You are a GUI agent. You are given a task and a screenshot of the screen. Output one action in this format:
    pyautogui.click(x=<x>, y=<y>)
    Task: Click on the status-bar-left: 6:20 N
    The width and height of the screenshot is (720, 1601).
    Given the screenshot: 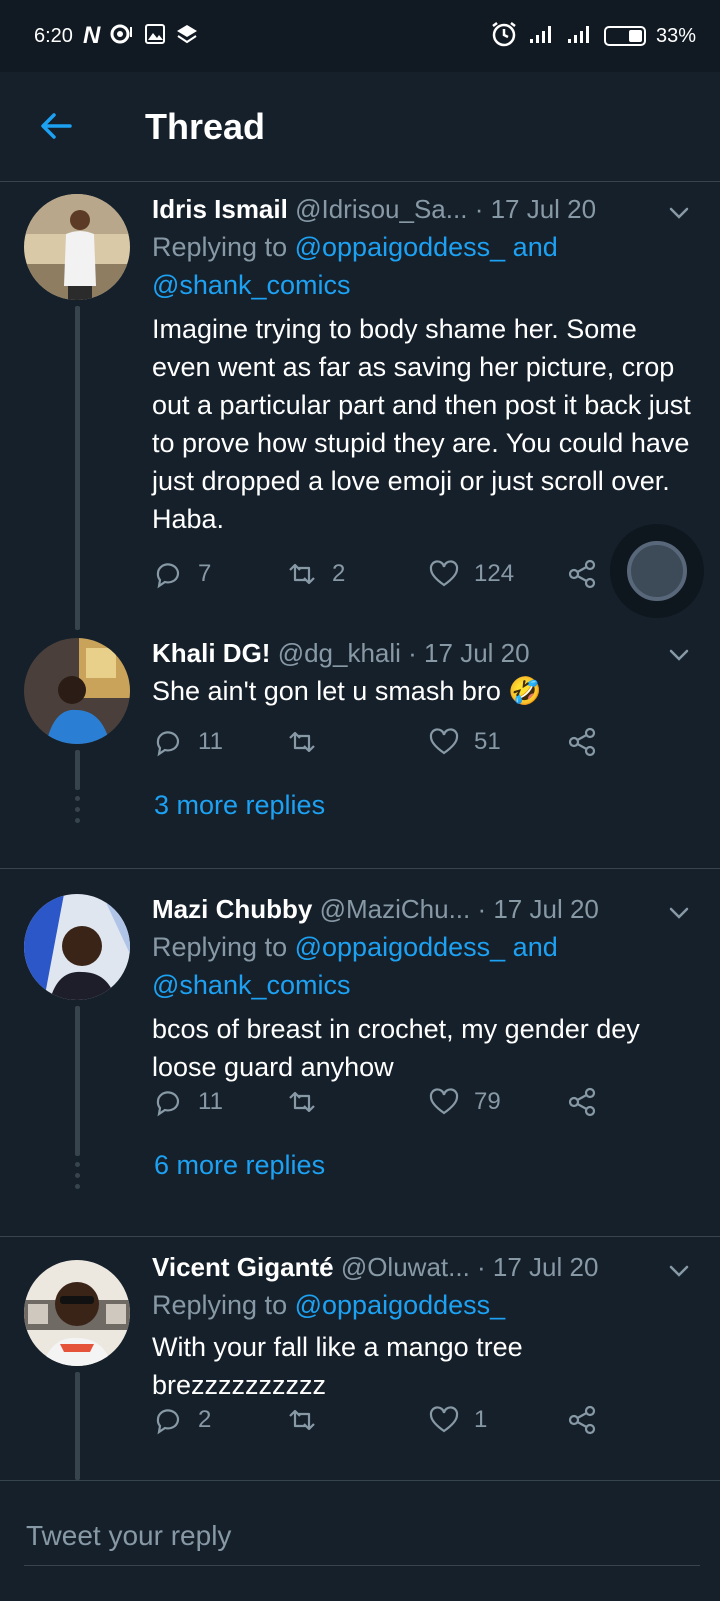 What is the action you would take?
    pyautogui.click(x=116, y=36)
    